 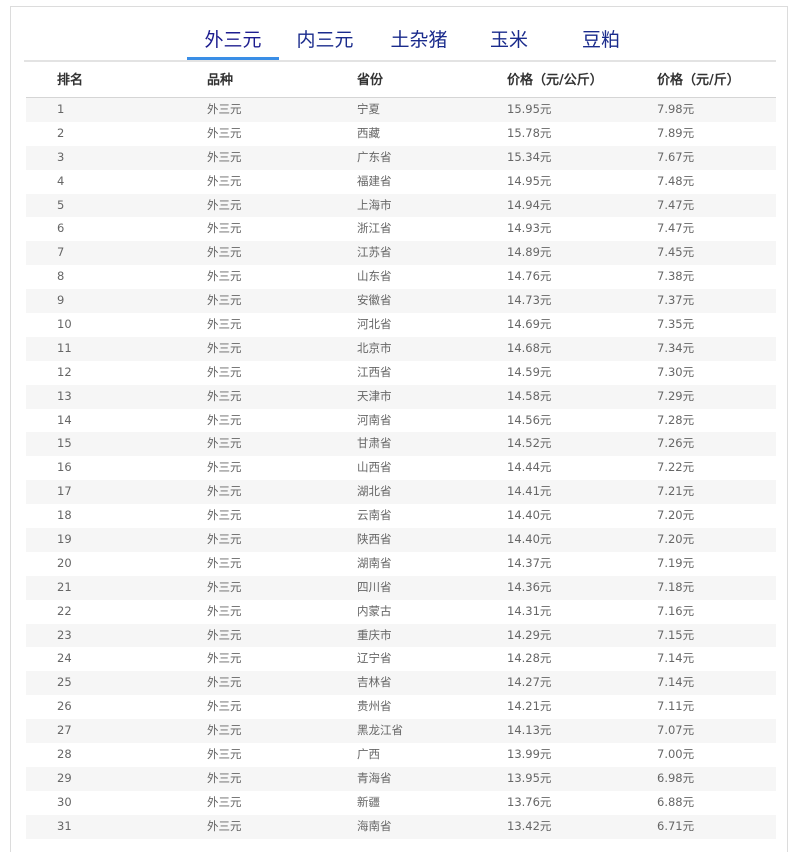 What do you see at coordinates (401, 492) in the screenshot?
I see `table-row: 17 外三元 湖北省 14.41元 7.21元` at bounding box center [401, 492].